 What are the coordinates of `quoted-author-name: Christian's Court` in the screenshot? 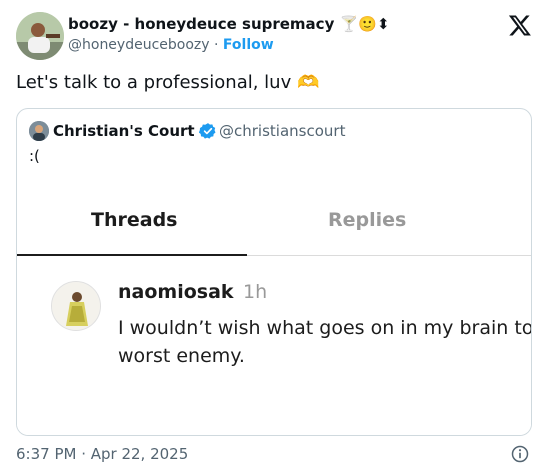 It's located at (124, 131).